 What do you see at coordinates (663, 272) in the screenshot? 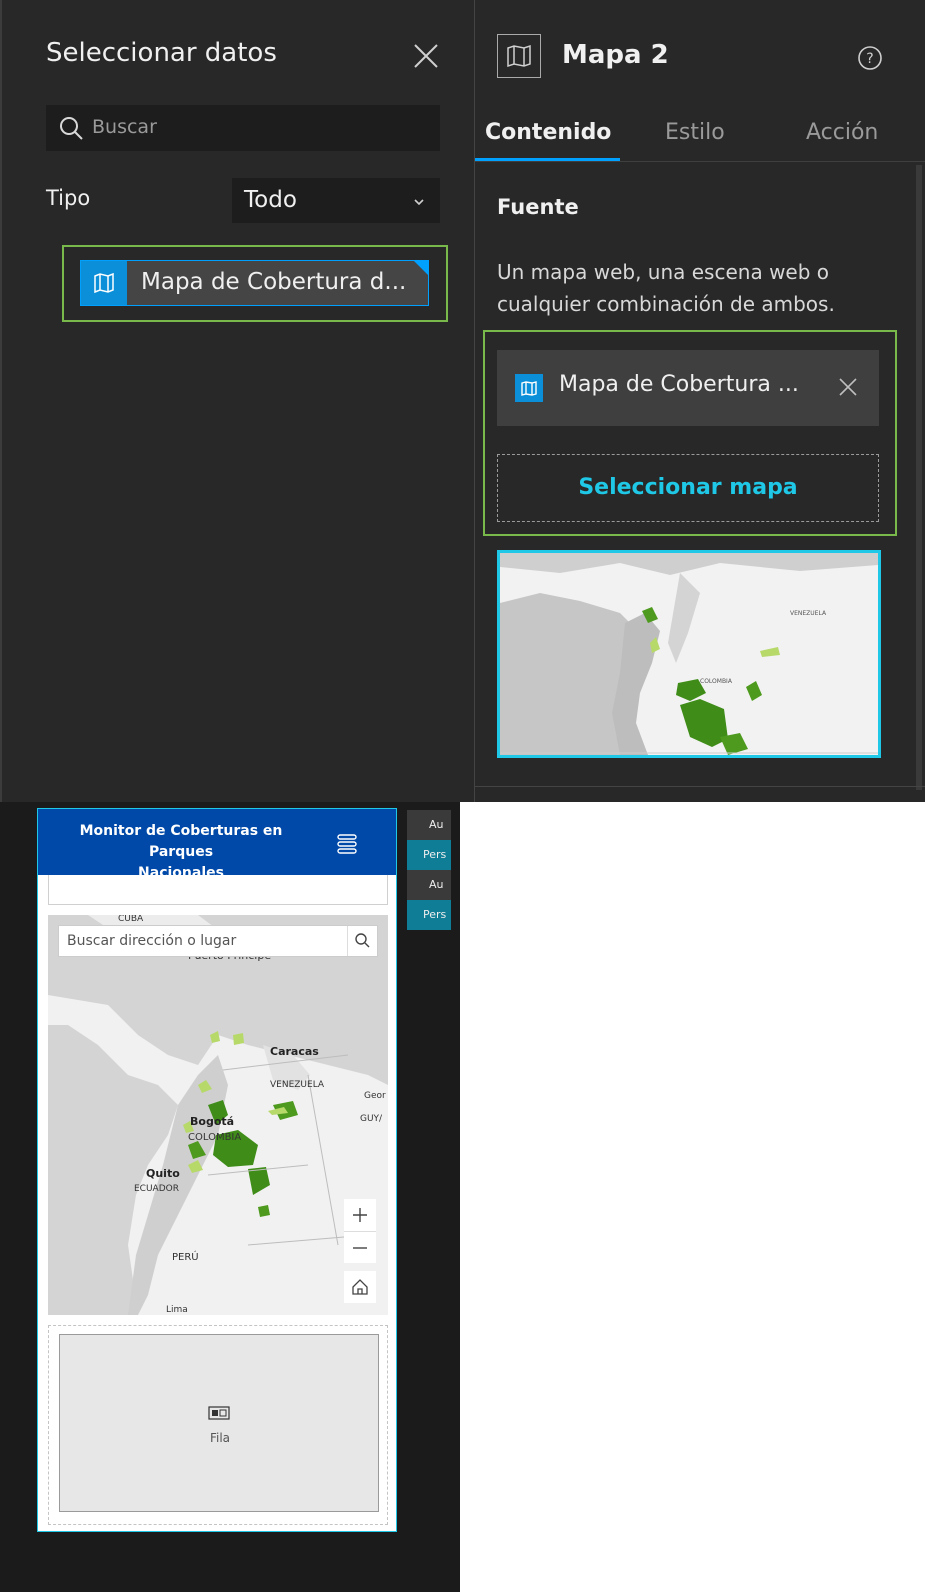
I see `source-description-line1: Un mapa web, una escena web o` at bounding box center [663, 272].